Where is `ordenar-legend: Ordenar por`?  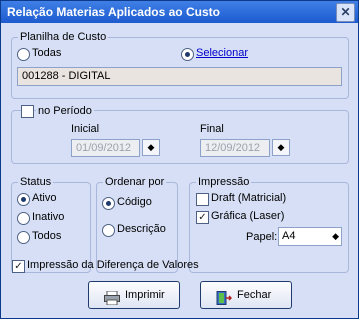 ordenar-legend: Ordenar por is located at coordinates (135, 182).